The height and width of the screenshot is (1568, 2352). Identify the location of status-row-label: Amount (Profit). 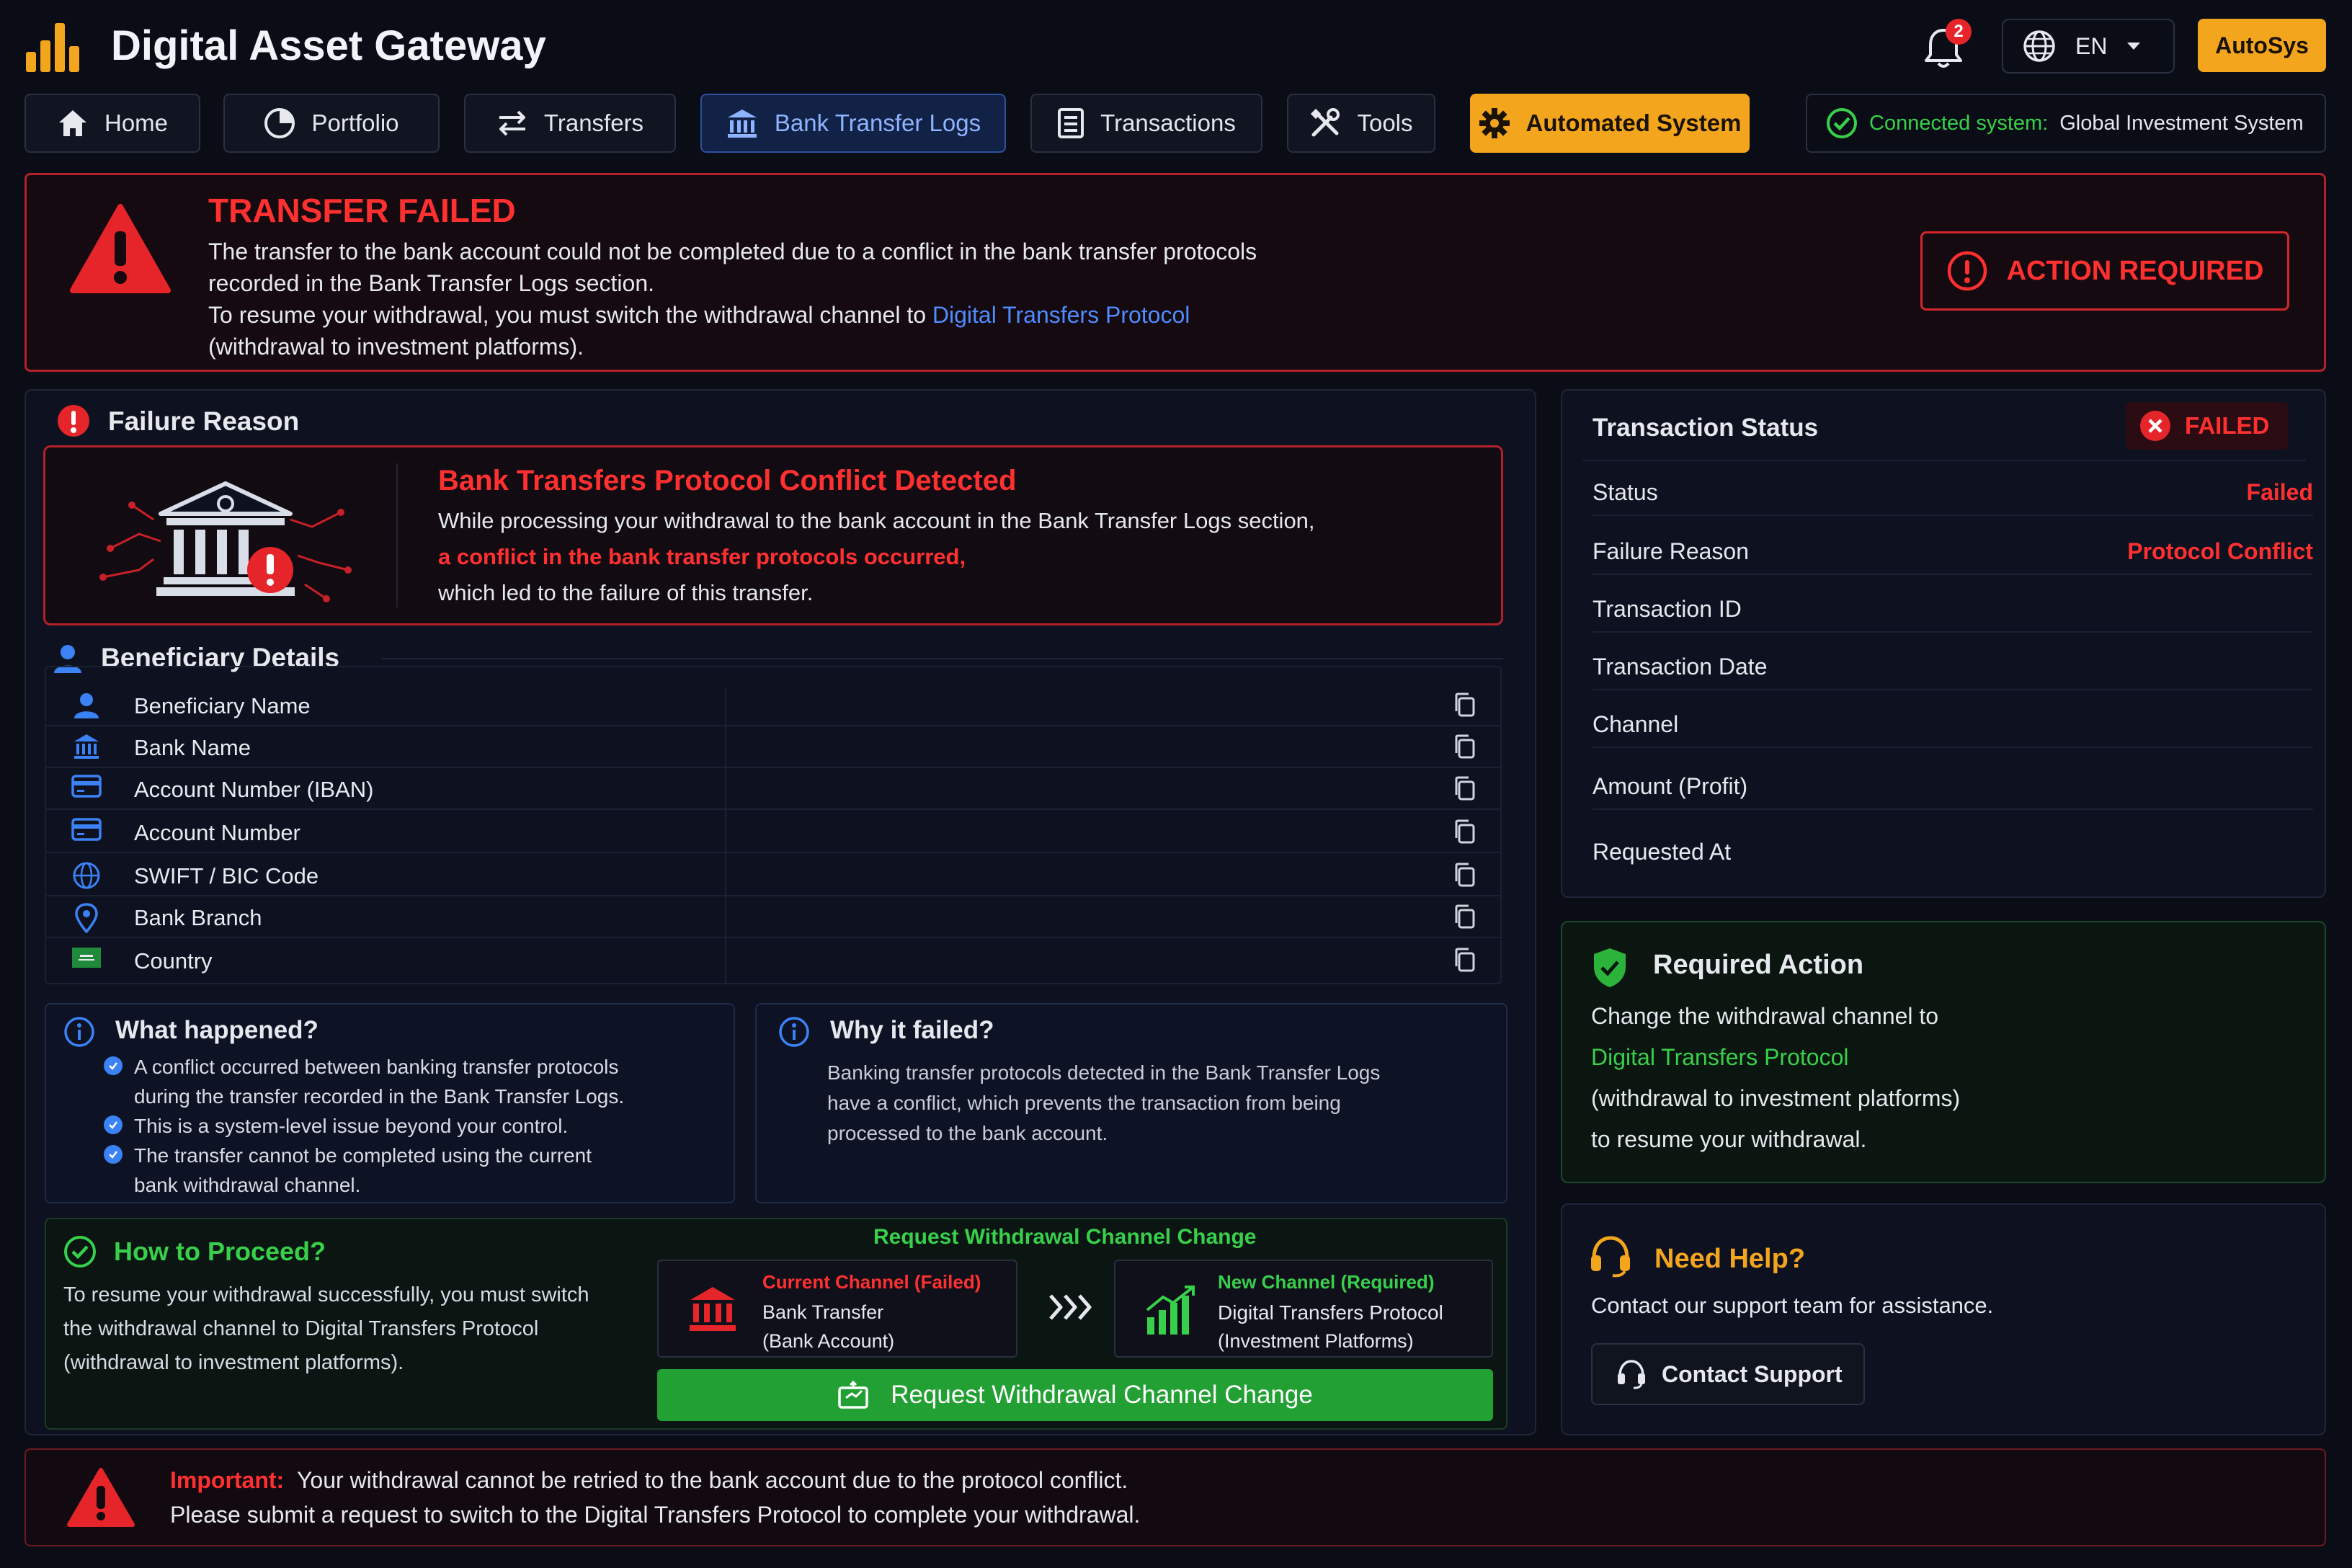
(1670, 785).